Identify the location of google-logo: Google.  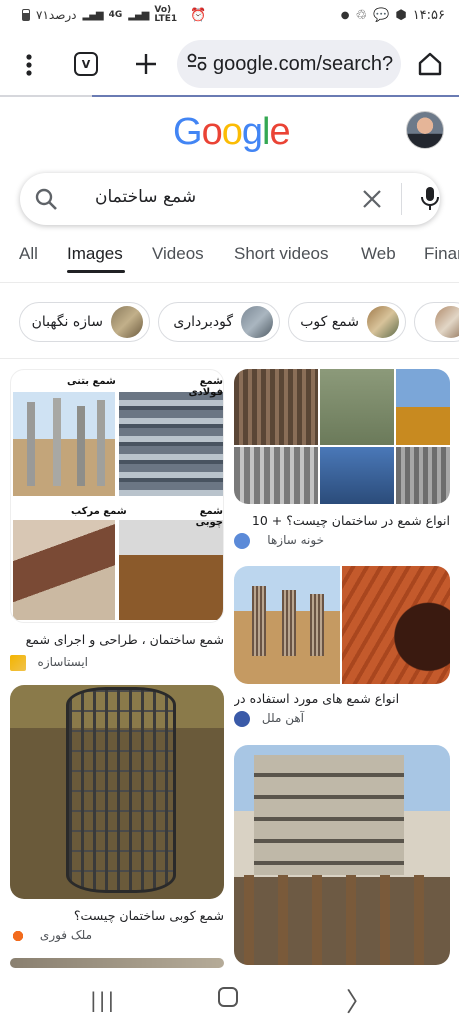
(232, 132).